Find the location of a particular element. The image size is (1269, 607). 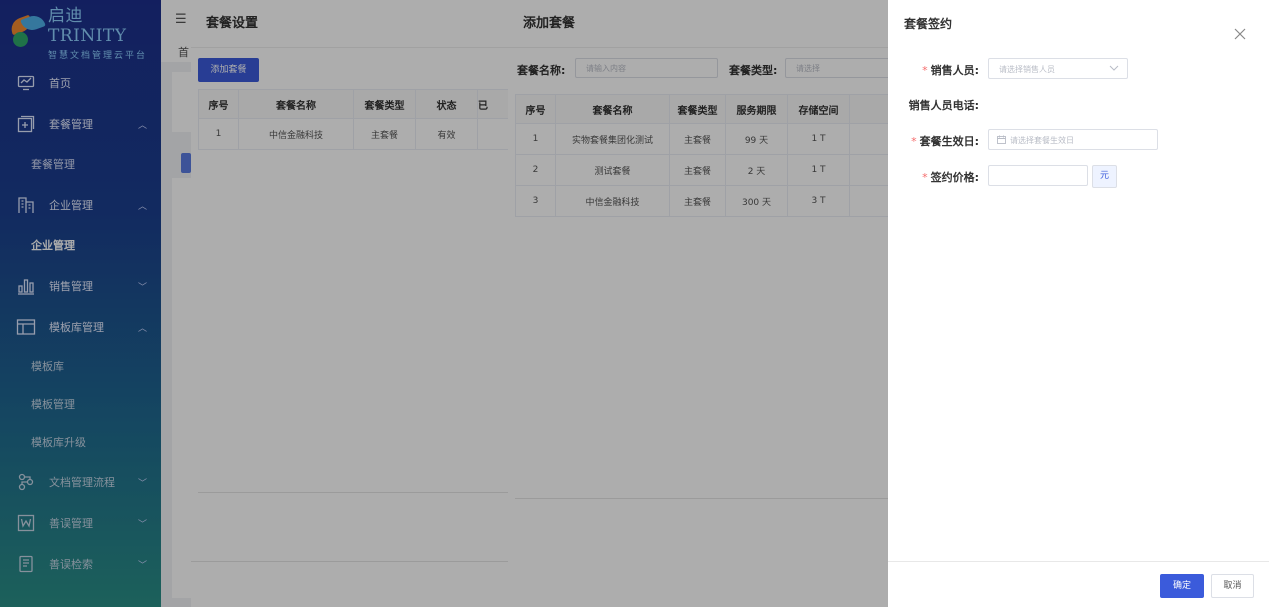

confirm-button: 确定 is located at coordinates (1182, 586).